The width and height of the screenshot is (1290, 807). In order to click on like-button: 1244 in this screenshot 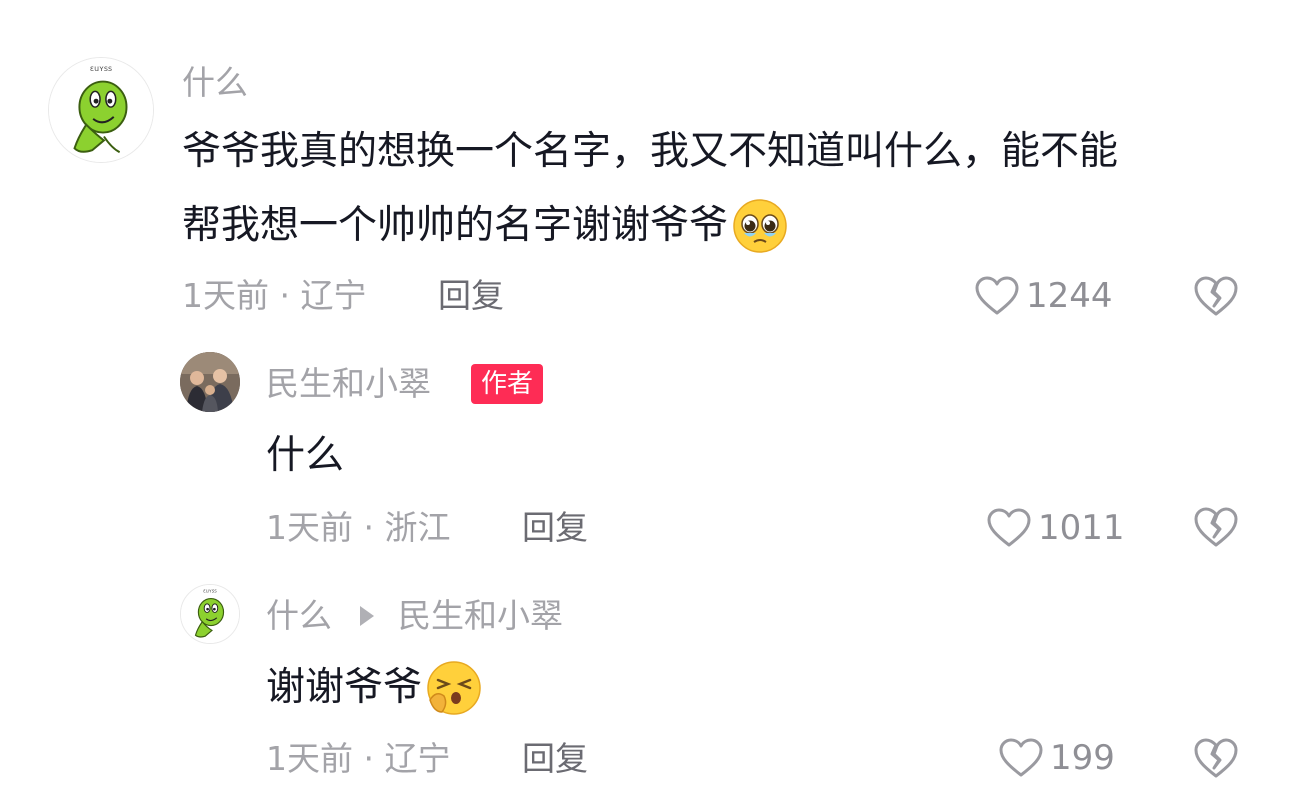, I will do `click(1043, 296)`.